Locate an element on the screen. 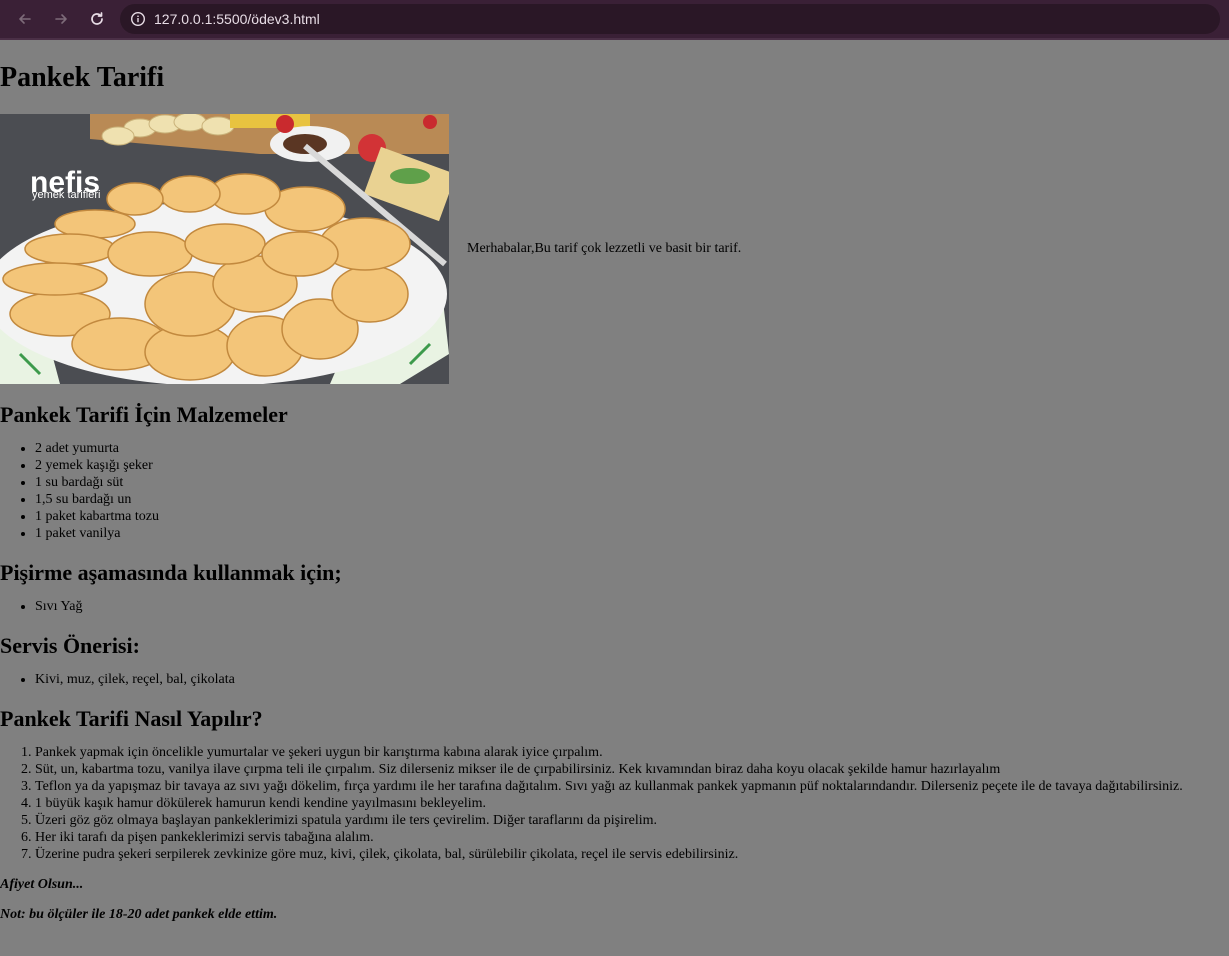 The image size is (1229, 956). steps-heading: Pankek Tarifi Nasıl Yapılır? is located at coordinates (131, 718).